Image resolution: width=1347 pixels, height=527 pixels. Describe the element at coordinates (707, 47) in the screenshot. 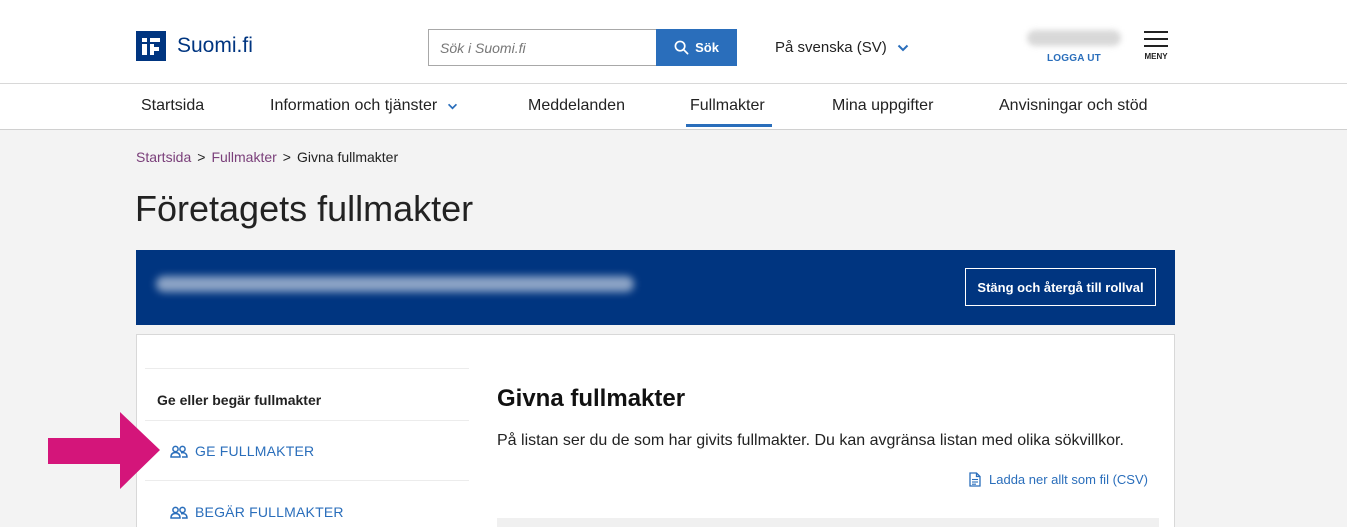

I see `search-button-label: Sök` at that location.